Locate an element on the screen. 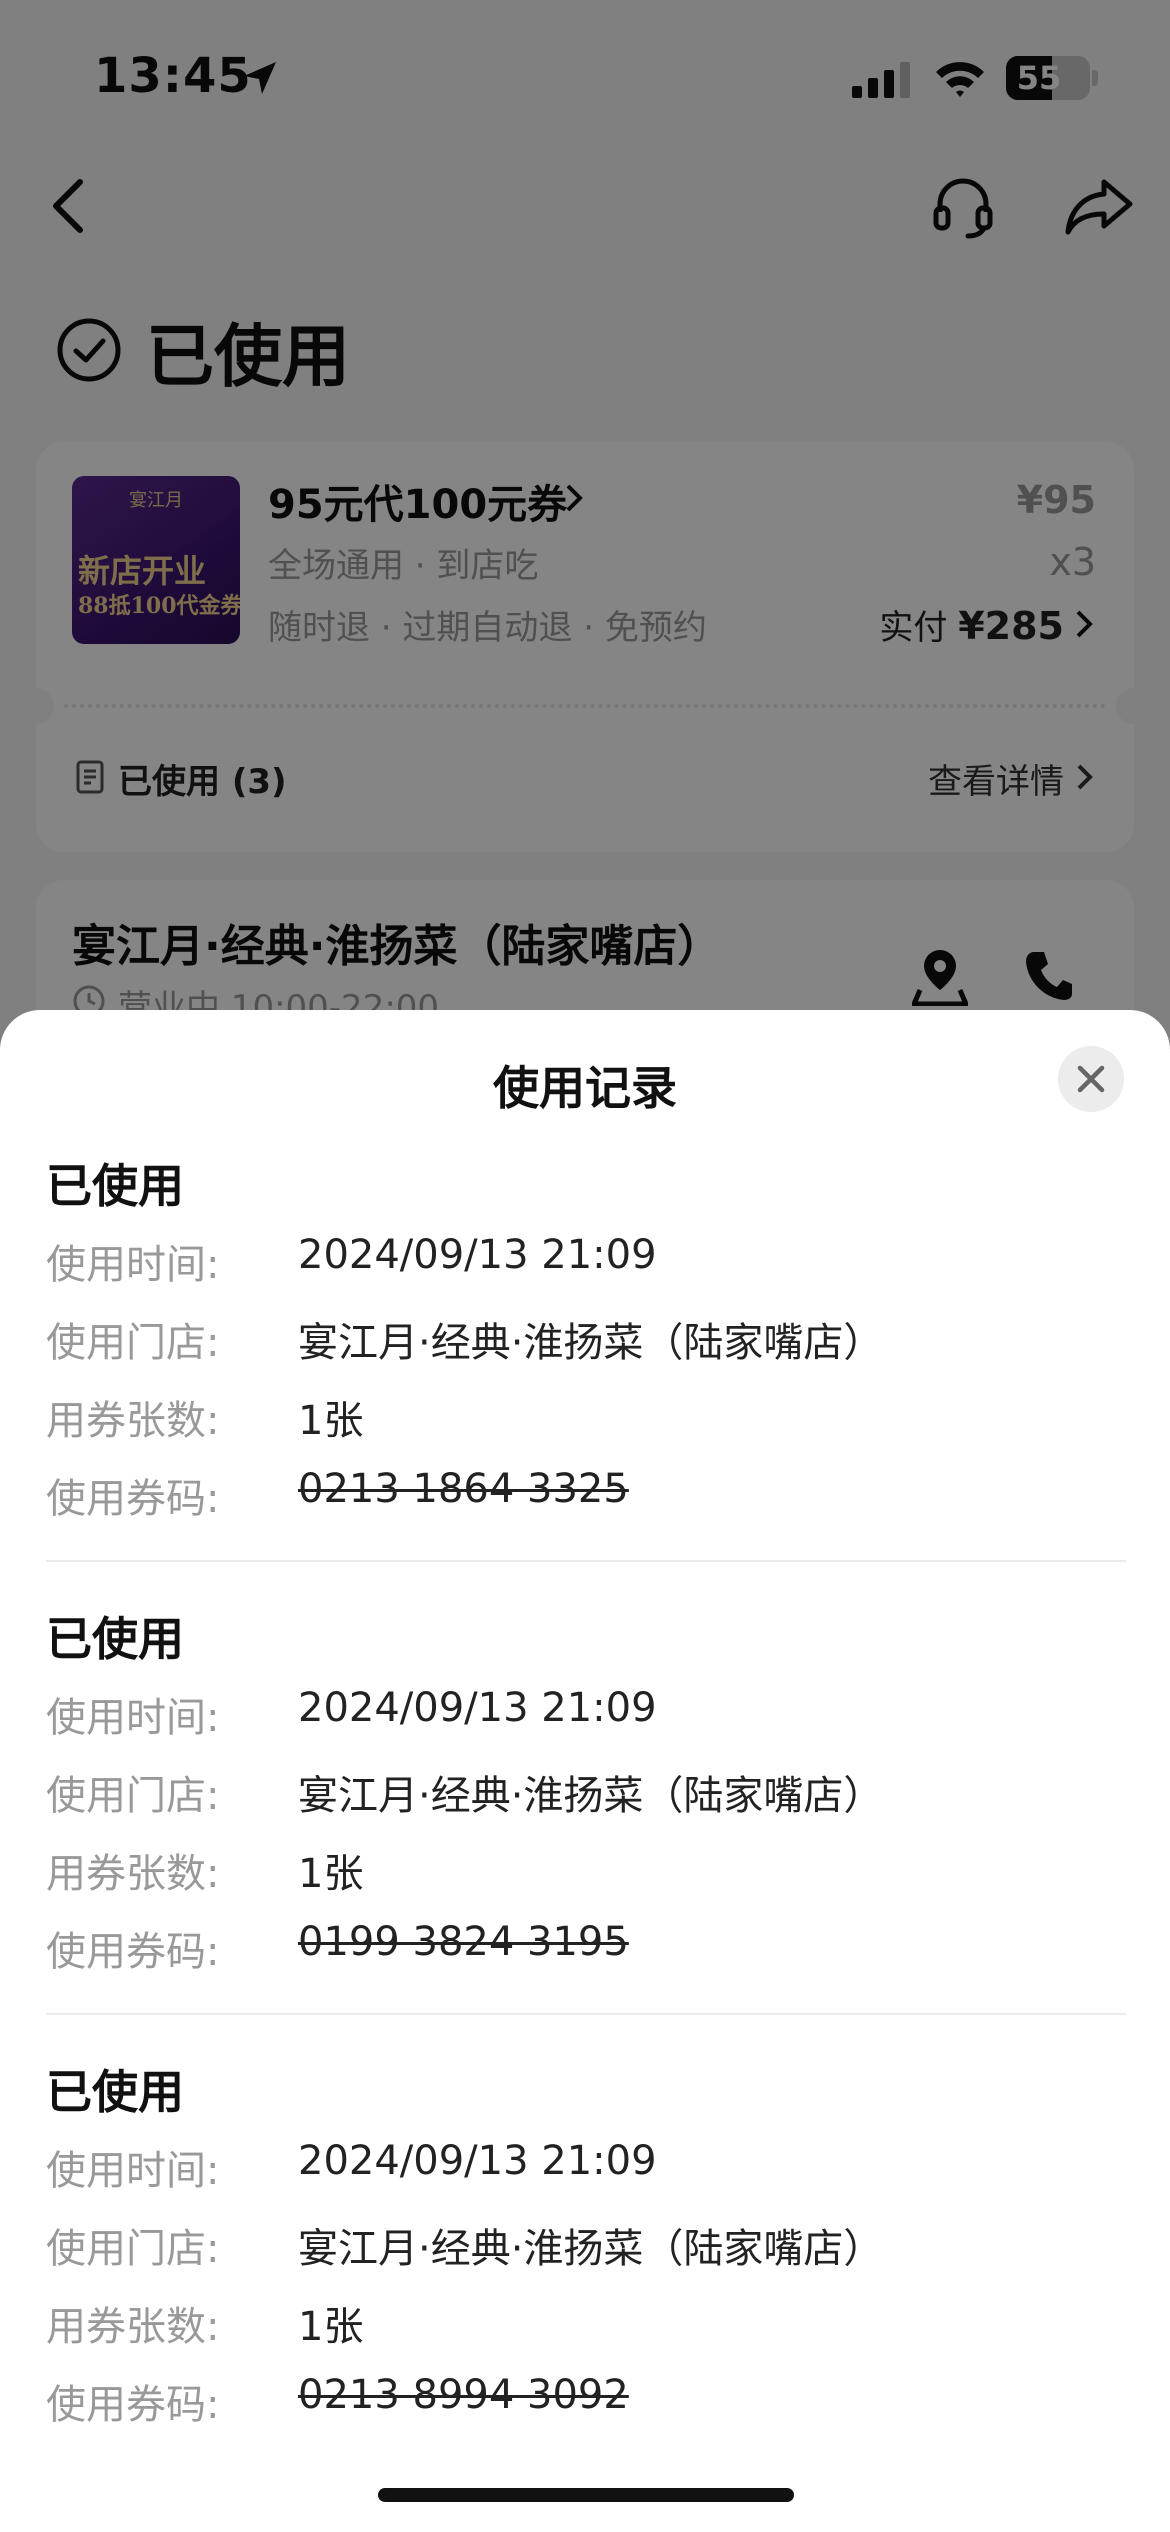 The image size is (1170, 2532). close-icon is located at coordinates (1091, 1079).